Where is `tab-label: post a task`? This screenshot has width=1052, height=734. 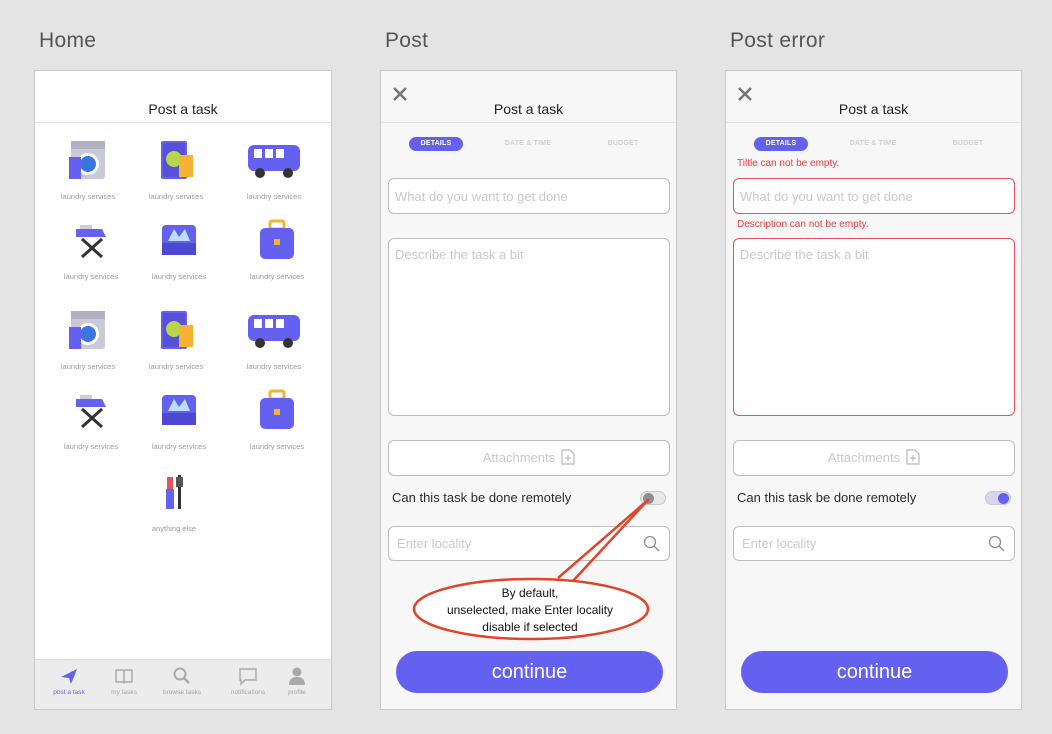
tab-label: post a task is located at coordinates (69, 692).